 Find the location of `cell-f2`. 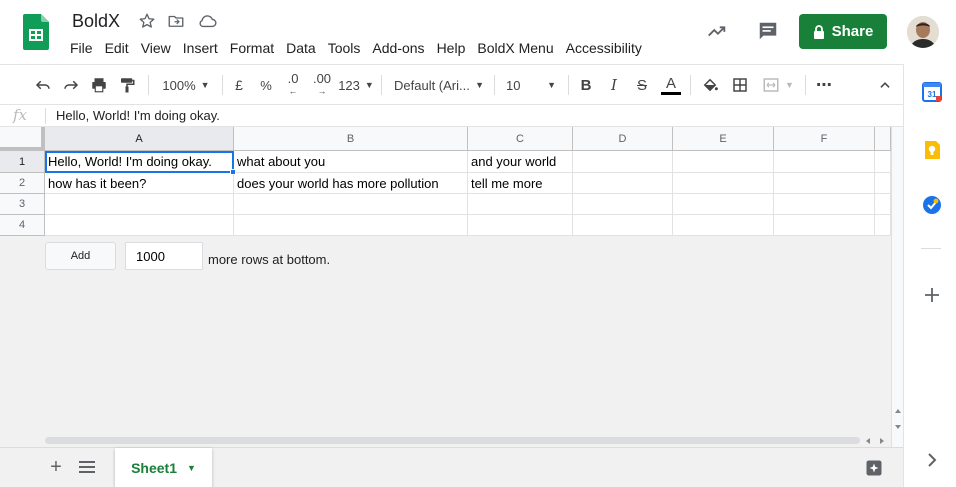

cell-f2 is located at coordinates (824, 183).